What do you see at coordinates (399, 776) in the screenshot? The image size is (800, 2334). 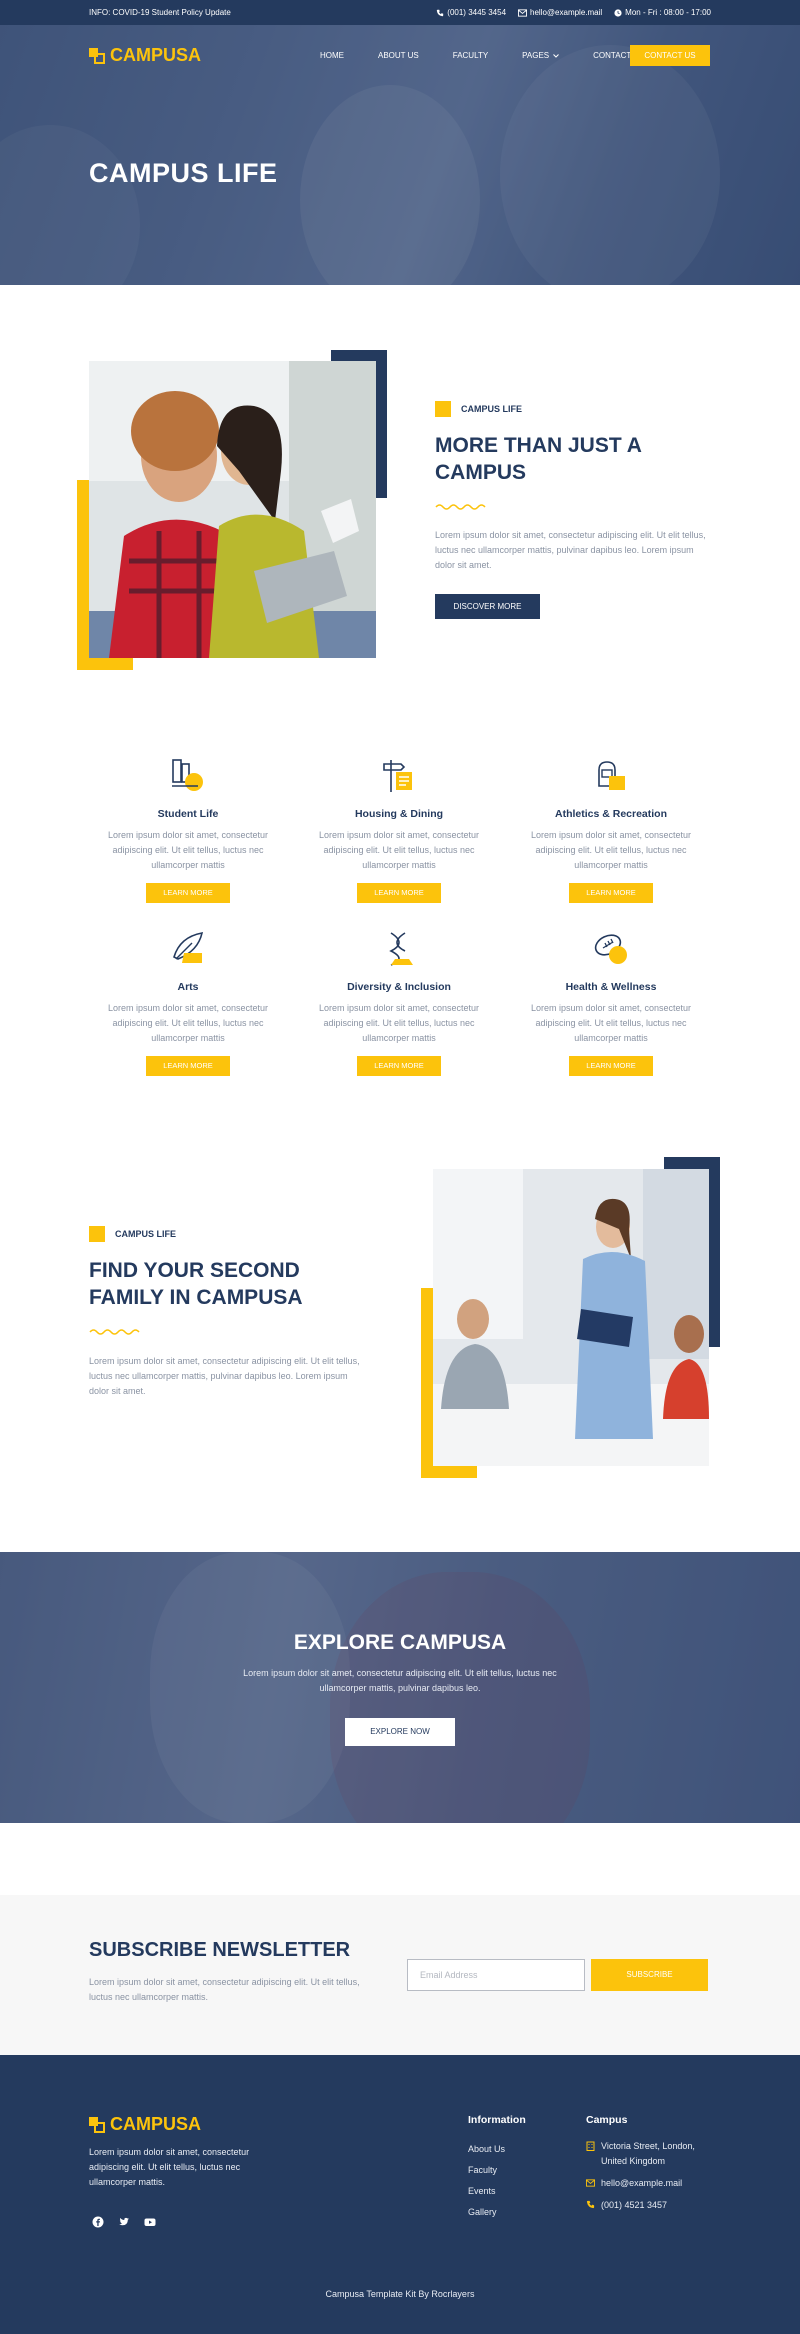 I see `housing-icon` at bounding box center [399, 776].